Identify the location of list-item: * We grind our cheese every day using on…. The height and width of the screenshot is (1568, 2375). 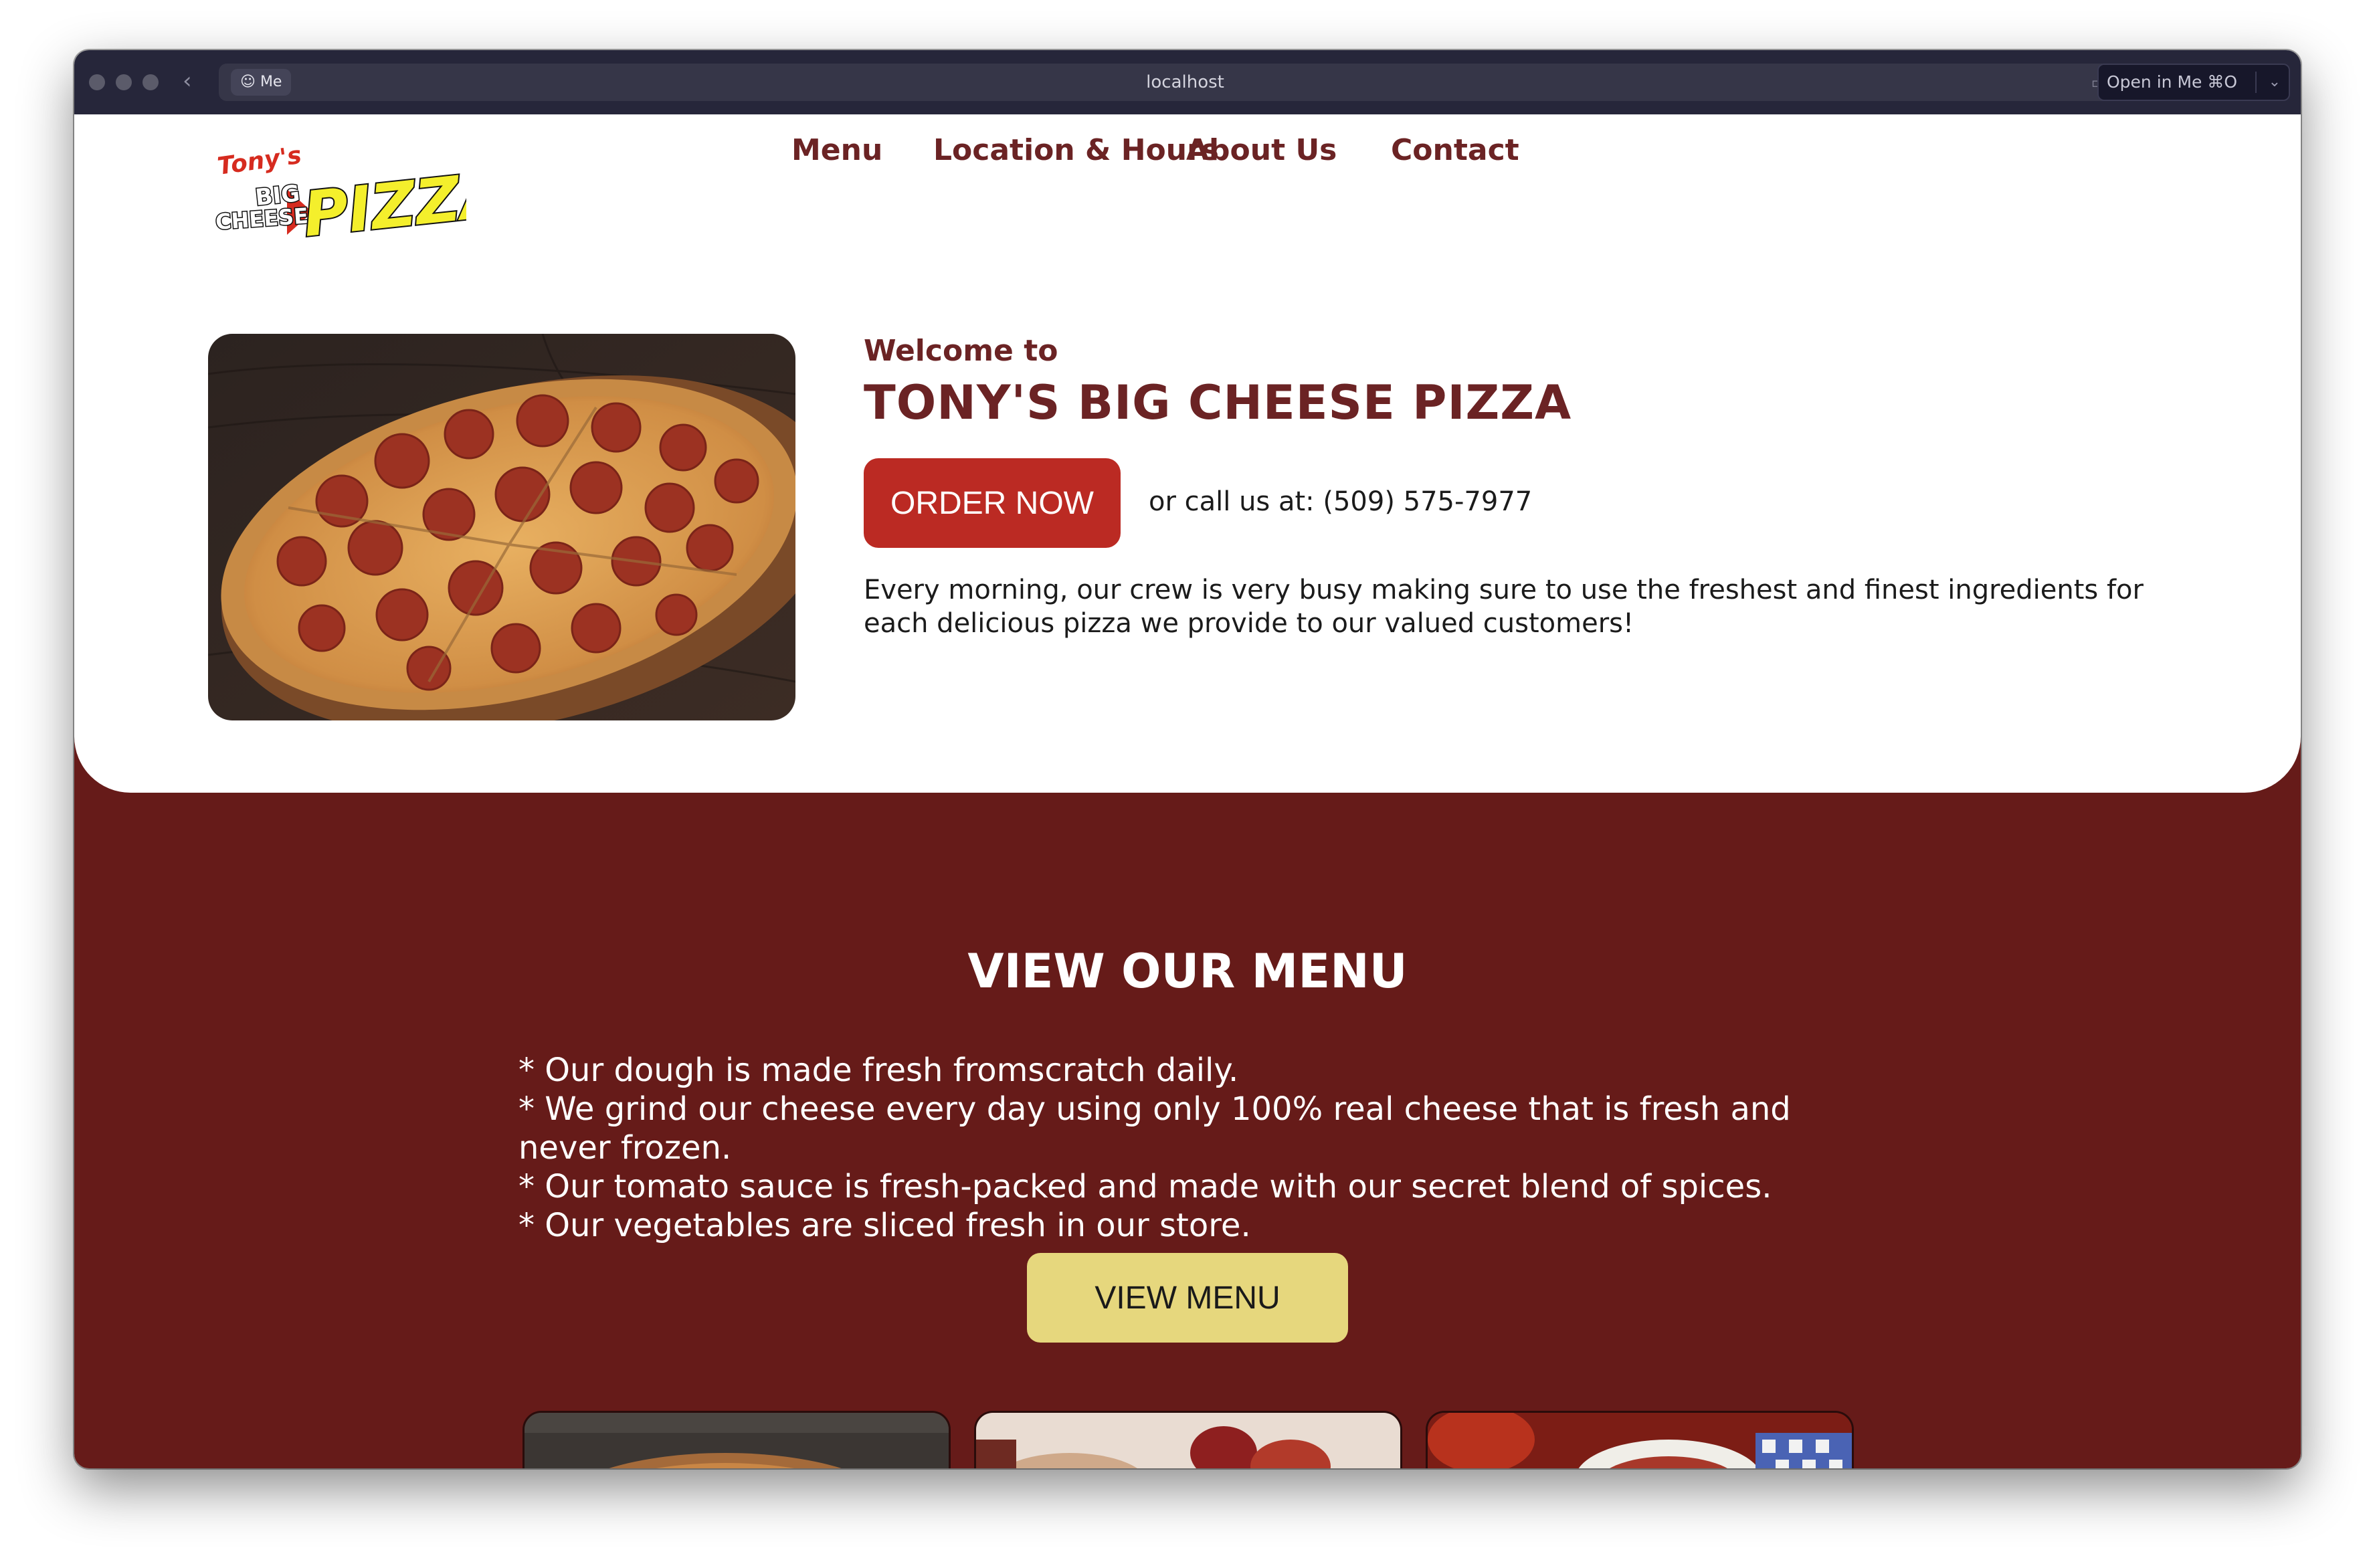
(1154, 1128).